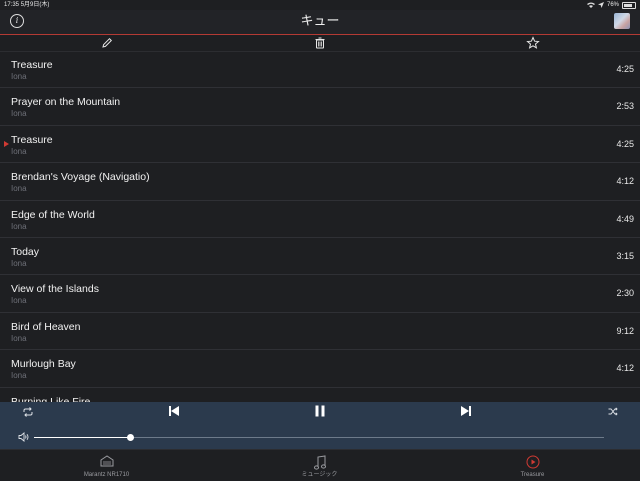  What do you see at coordinates (625, 106) in the screenshot?
I see `track-duration: 2:53` at bounding box center [625, 106].